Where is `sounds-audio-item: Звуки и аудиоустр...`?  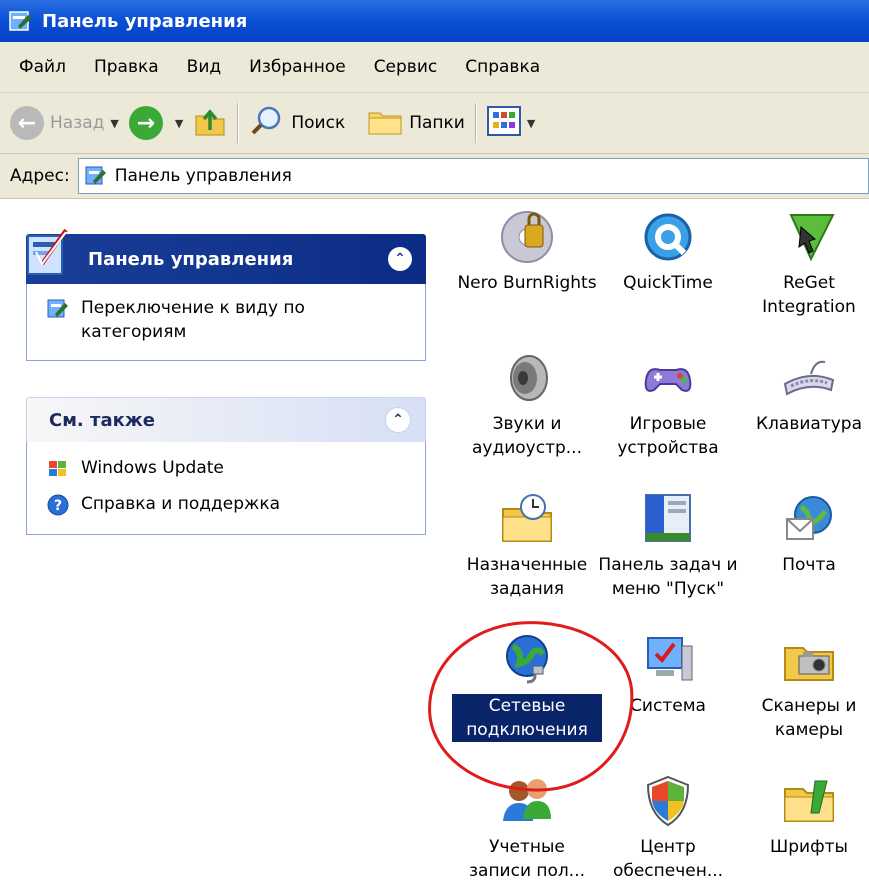 sounds-audio-item: Звуки и аудиоустр... is located at coordinates (527, 405).